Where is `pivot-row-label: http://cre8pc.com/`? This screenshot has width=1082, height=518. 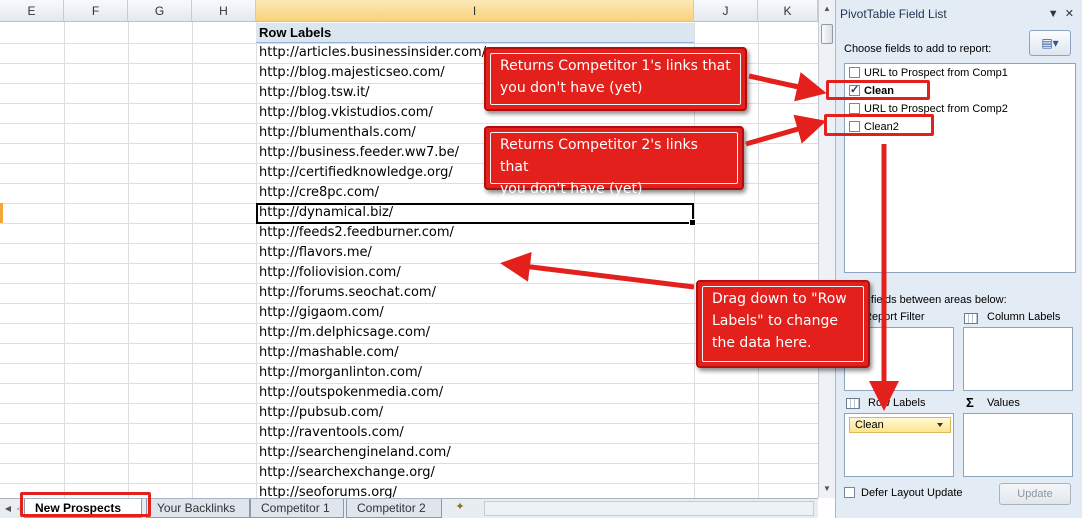
pivot-row-label: http://cre8pc.com/ is located at coordinates (319, 193).